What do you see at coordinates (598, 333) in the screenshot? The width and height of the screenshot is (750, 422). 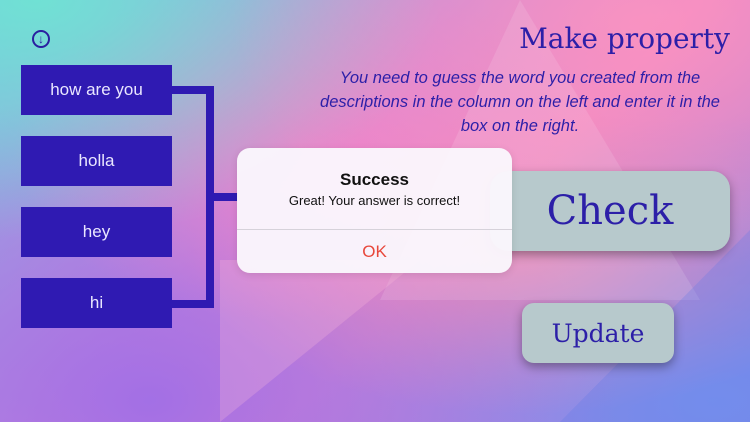 I see `update-button: Update` at bounding box center [598, 333].